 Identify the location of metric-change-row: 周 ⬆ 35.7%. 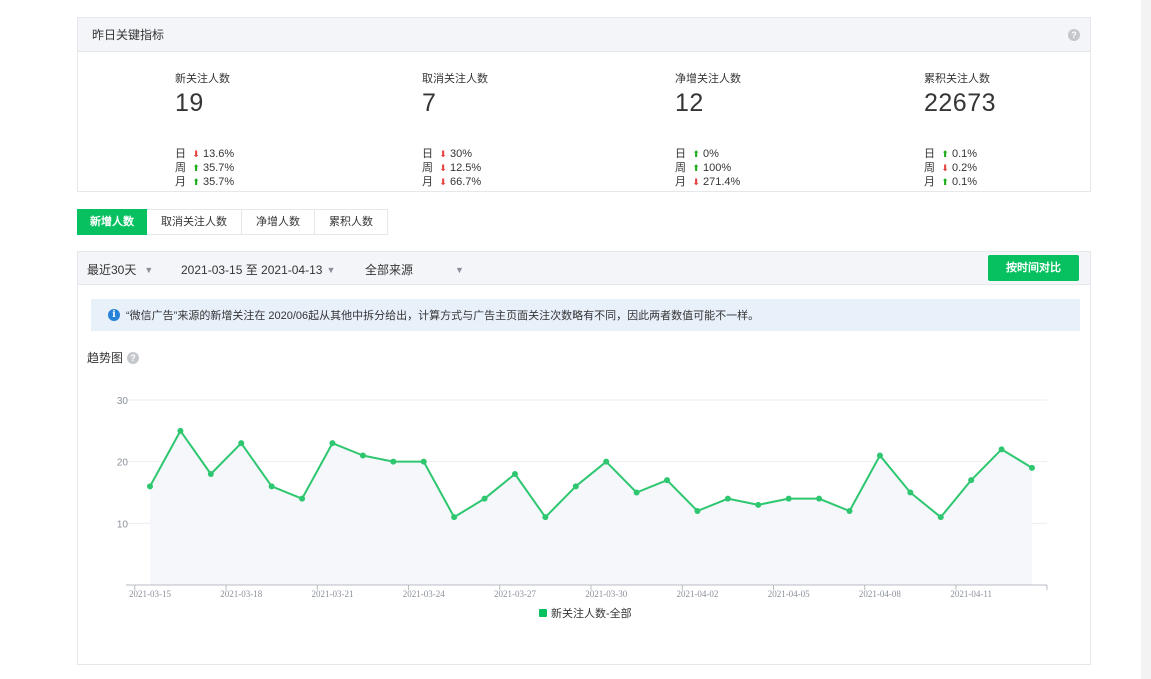
(204, 168).